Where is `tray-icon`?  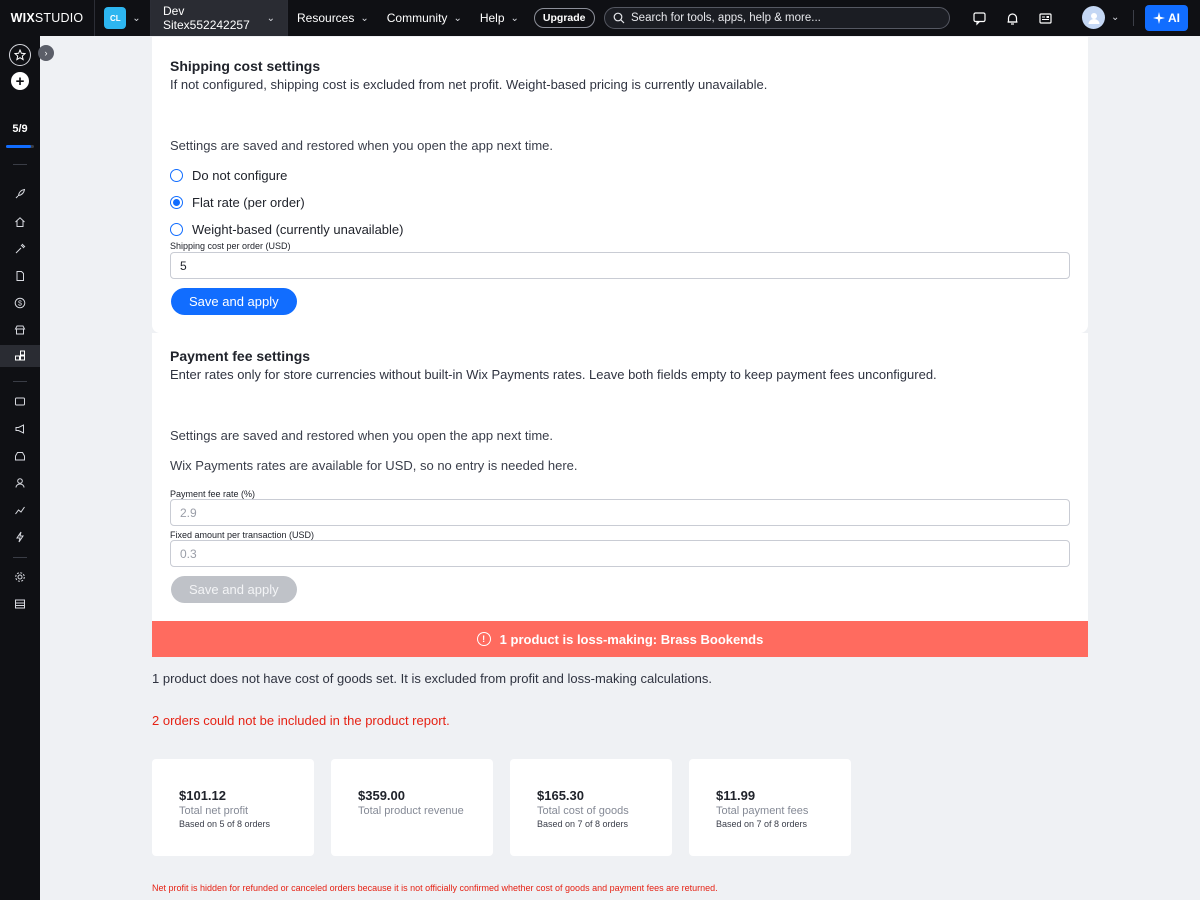 tray-icon is located at coordinates (20, 456).